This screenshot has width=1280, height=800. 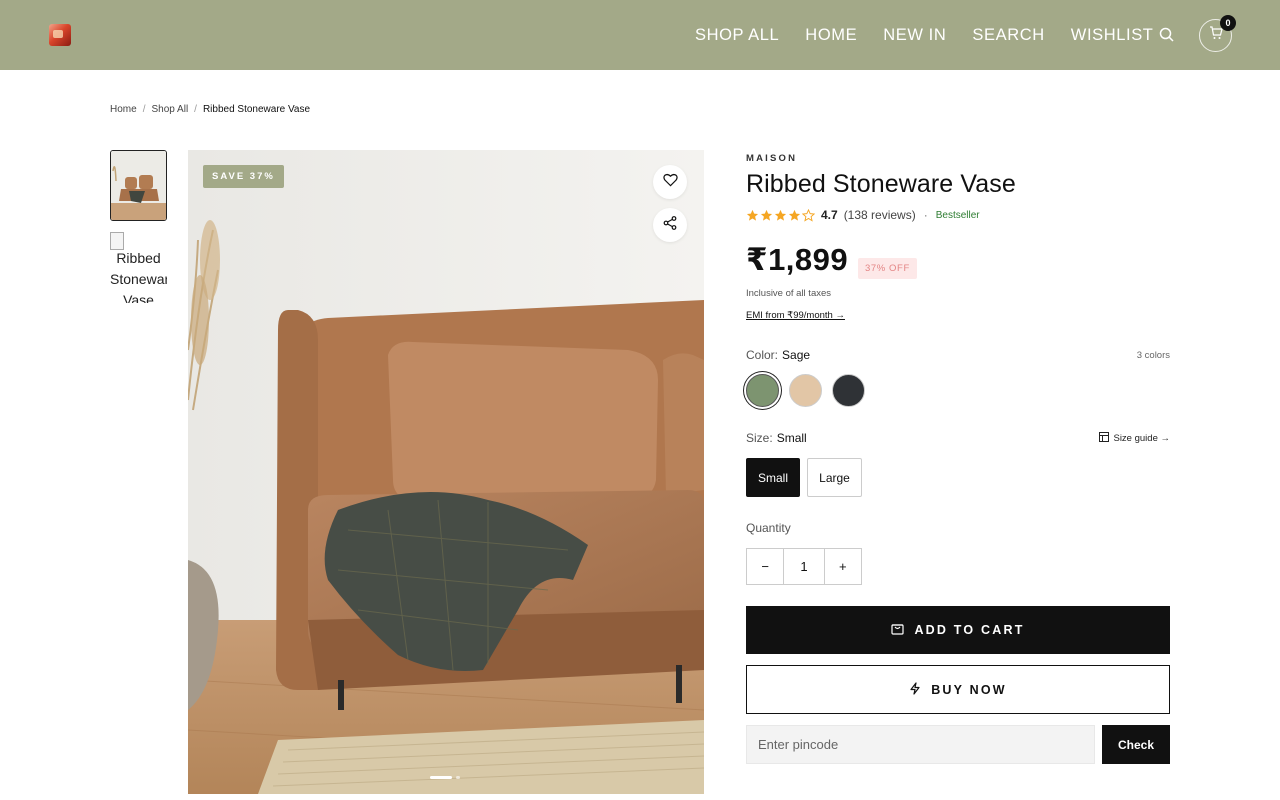 I want to click on color-swatch-charcoal, so click(x=848, y=390).